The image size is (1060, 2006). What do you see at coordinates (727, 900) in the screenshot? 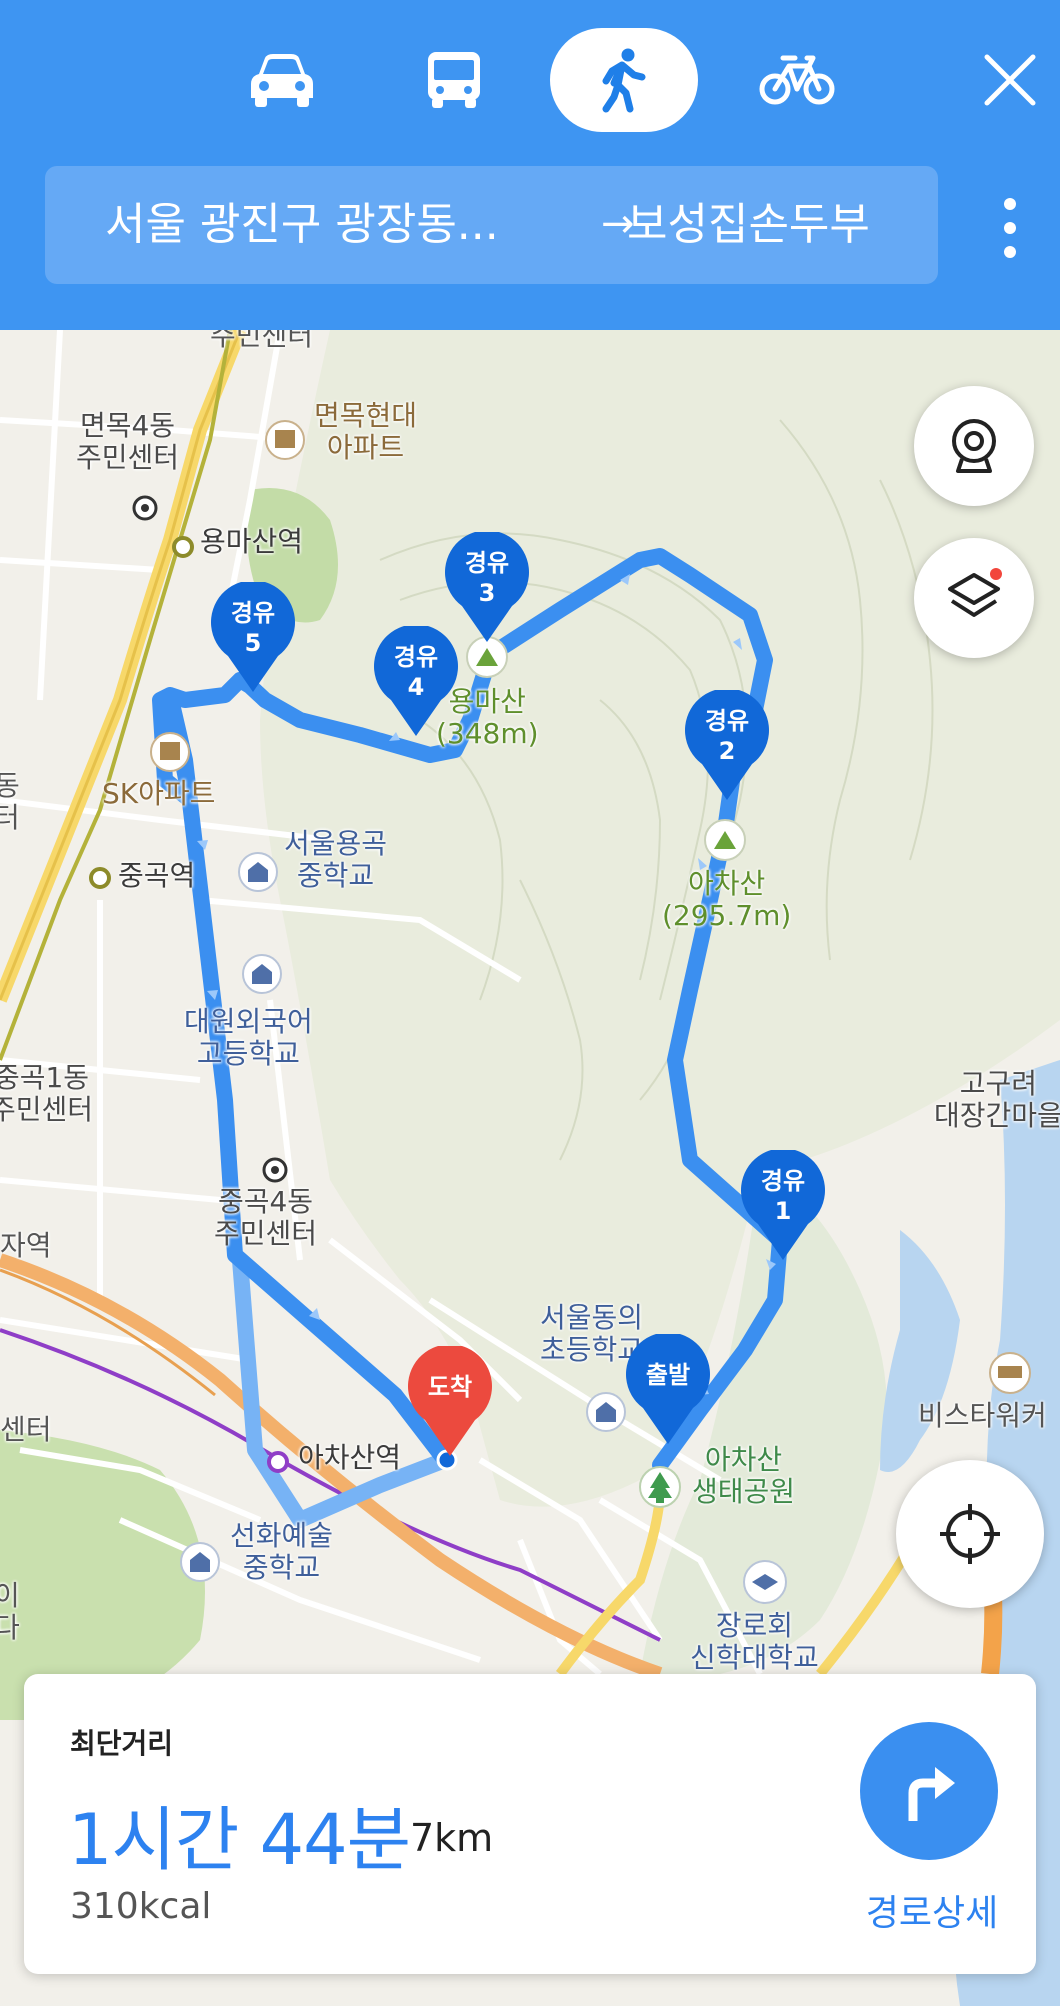
I see `map-label-achasan-peak: 아차산 (295.7m)` at bounding box center [727, 900].